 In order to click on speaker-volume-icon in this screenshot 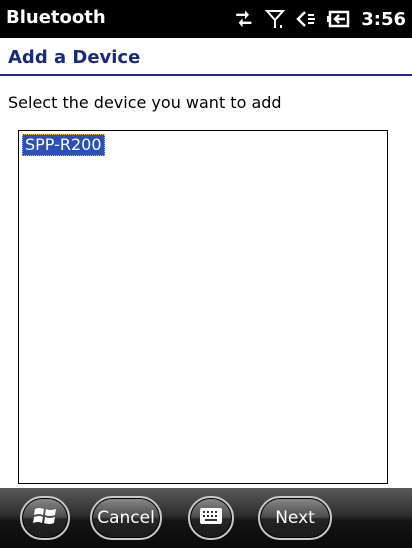, I will do `click(306, 19)`.